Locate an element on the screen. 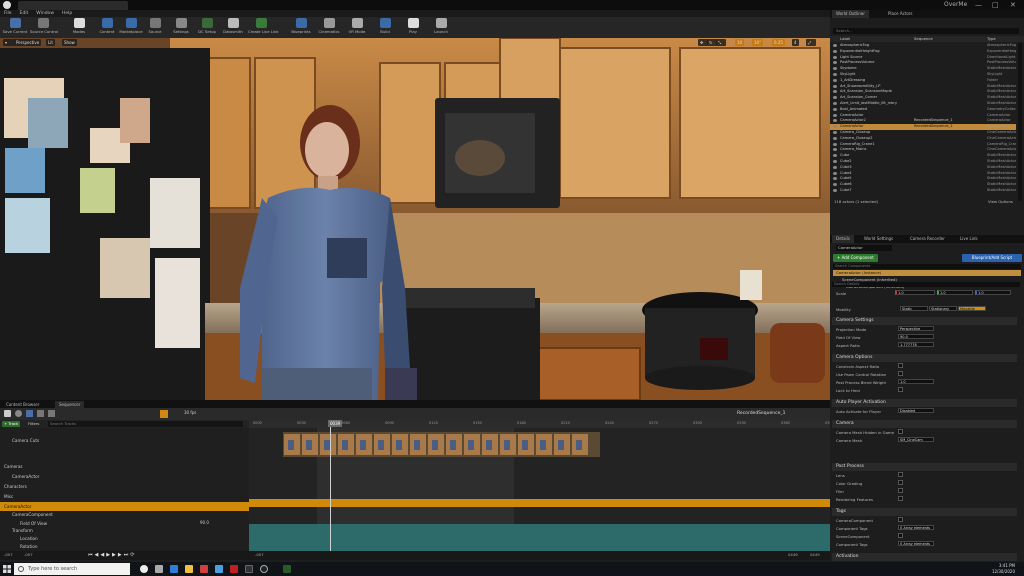 The width and height of the screenshot is (1024, 576). outliner-row: Cube5 StaticMeshActor is located at coordinates (923, 179).